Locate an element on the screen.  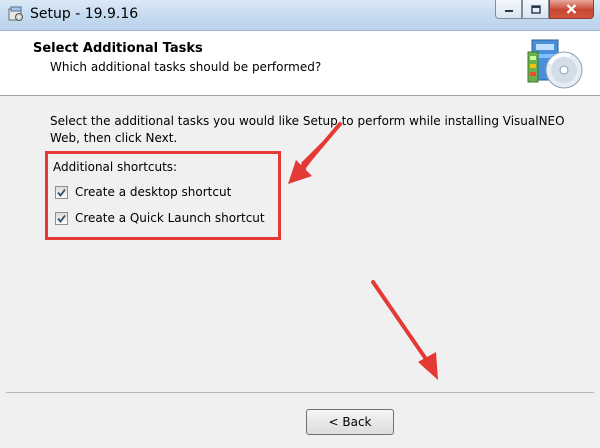
setup-cd-icon is located at coordinates (555, 63).